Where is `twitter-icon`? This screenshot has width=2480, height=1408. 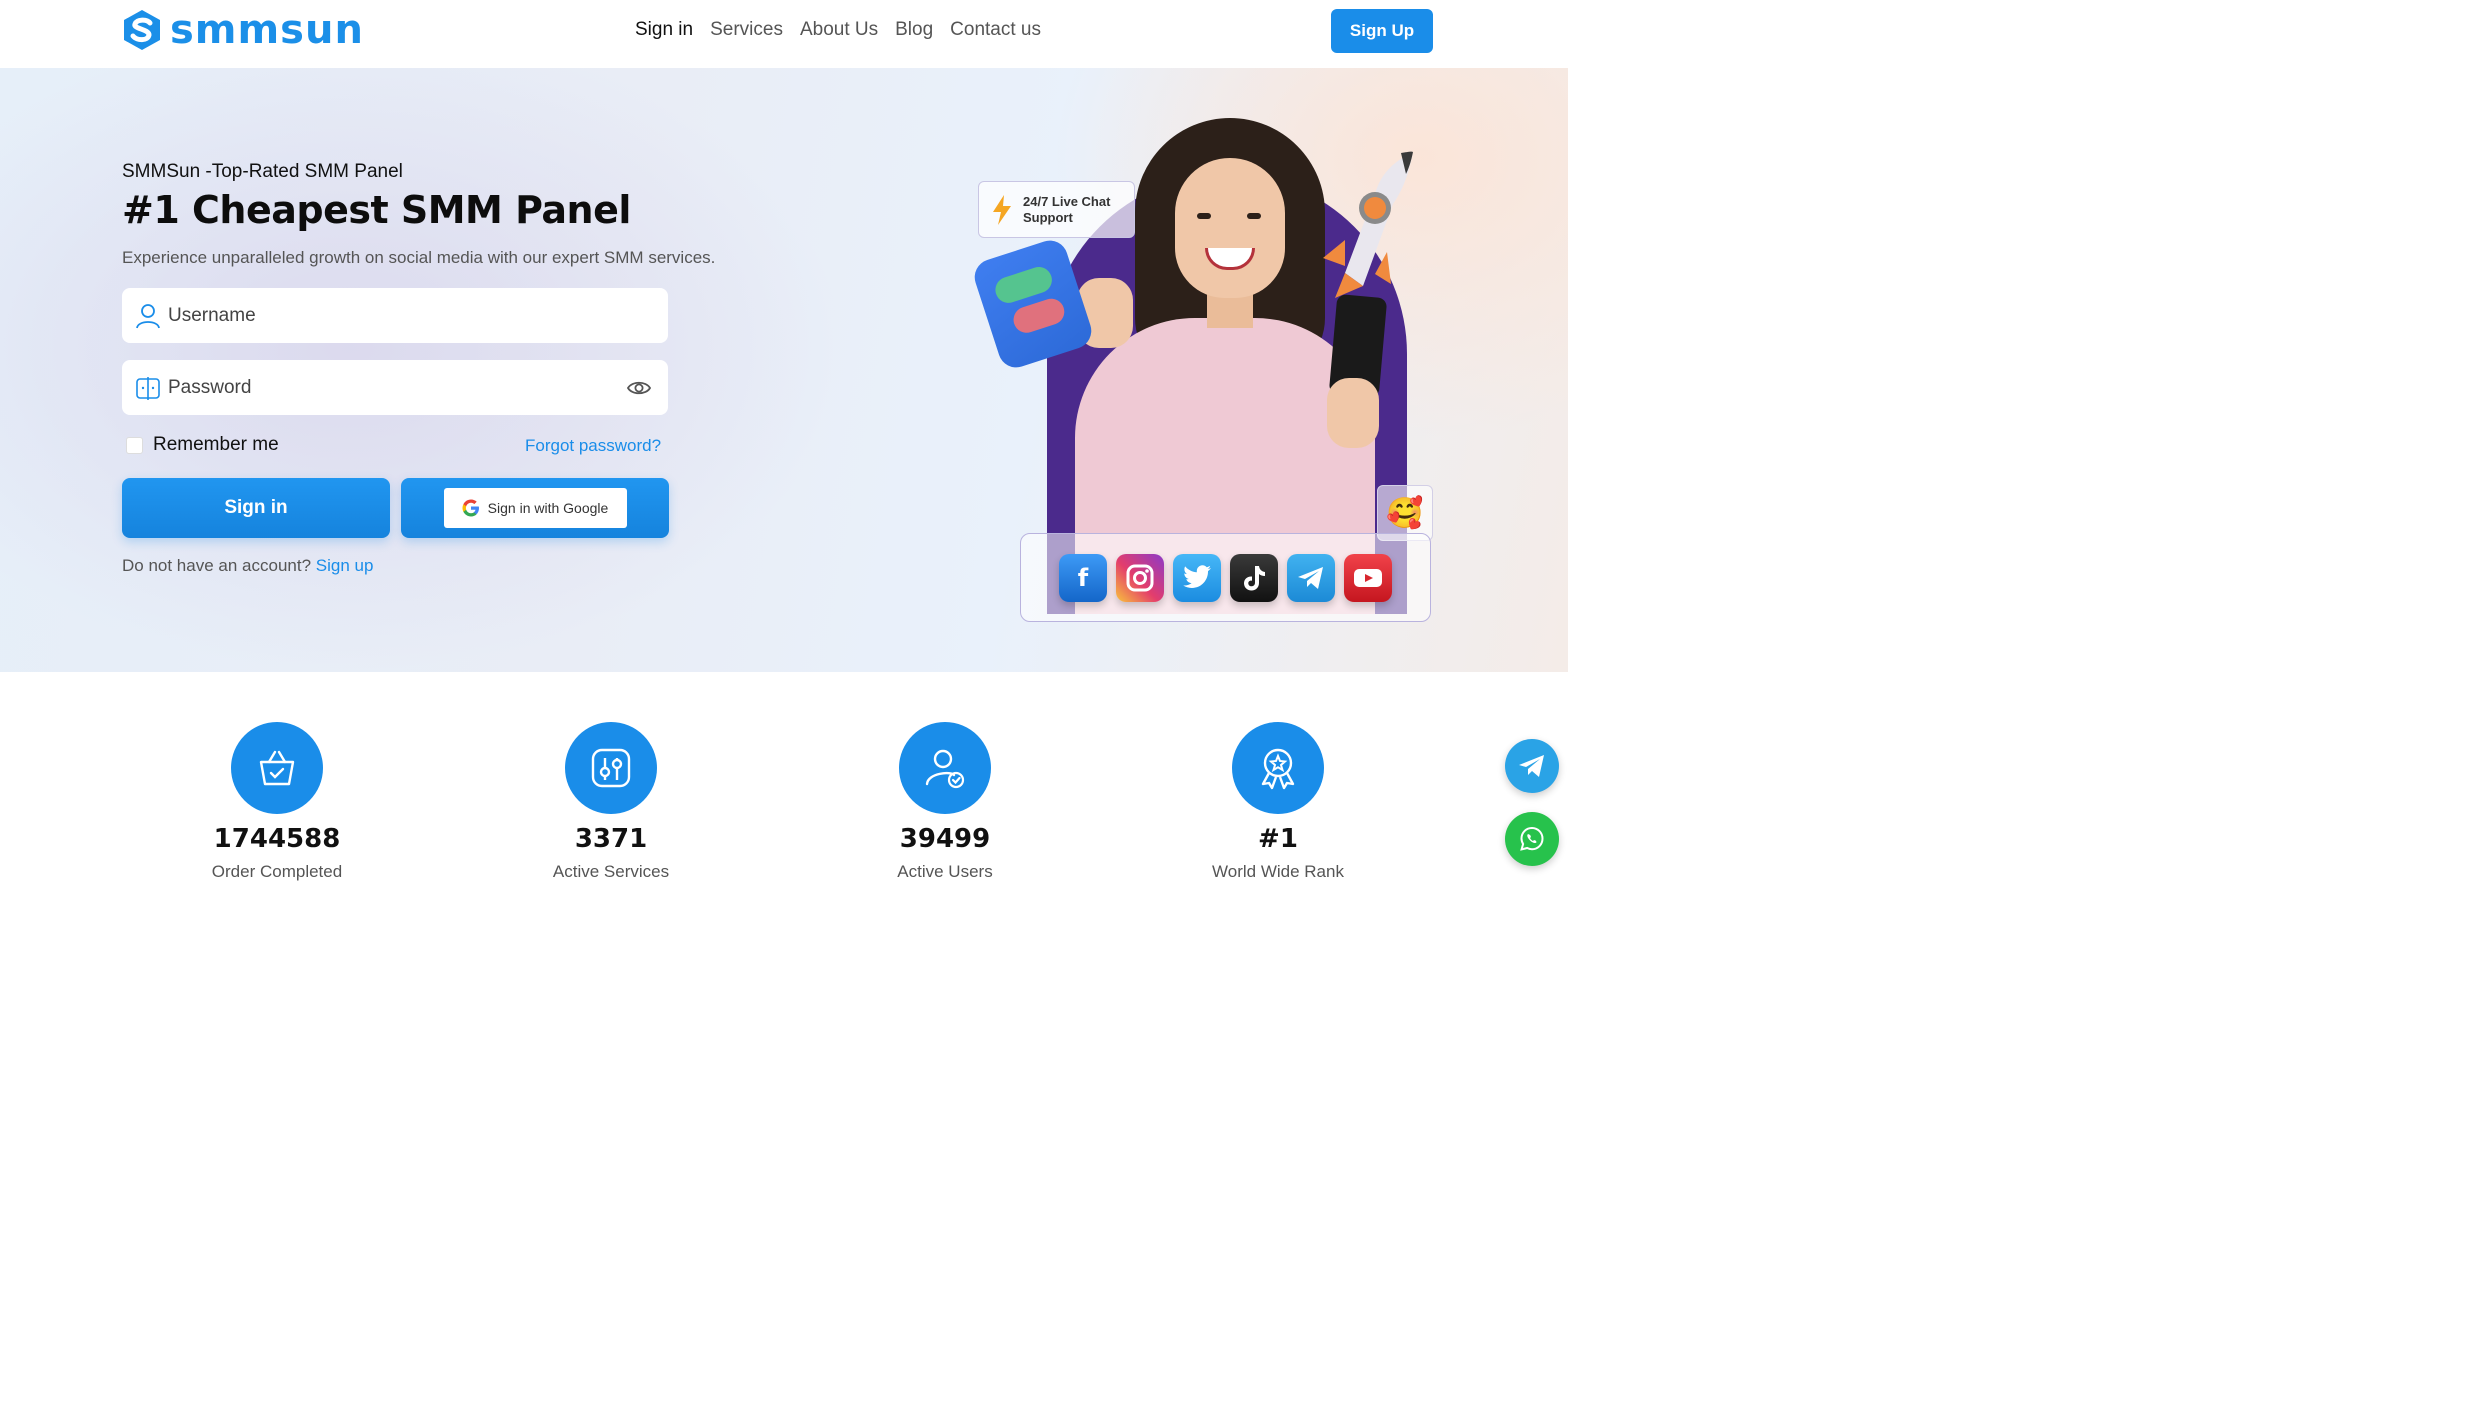 twitter-icon is located at coordinates (1197, 577).